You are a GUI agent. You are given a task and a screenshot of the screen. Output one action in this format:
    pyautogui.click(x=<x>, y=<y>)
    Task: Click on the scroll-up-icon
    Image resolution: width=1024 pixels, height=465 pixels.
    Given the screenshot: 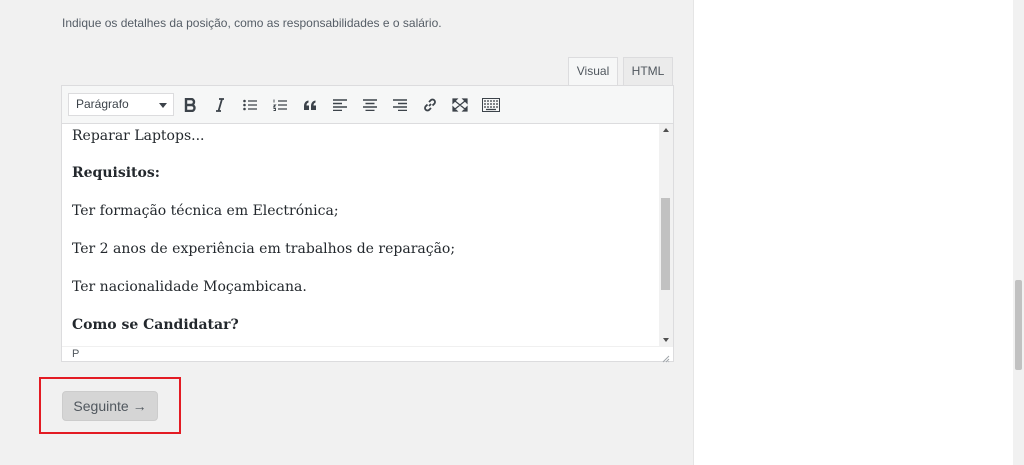 What is the action you would take?
    pyautogui.click(x=666, y=130)
    